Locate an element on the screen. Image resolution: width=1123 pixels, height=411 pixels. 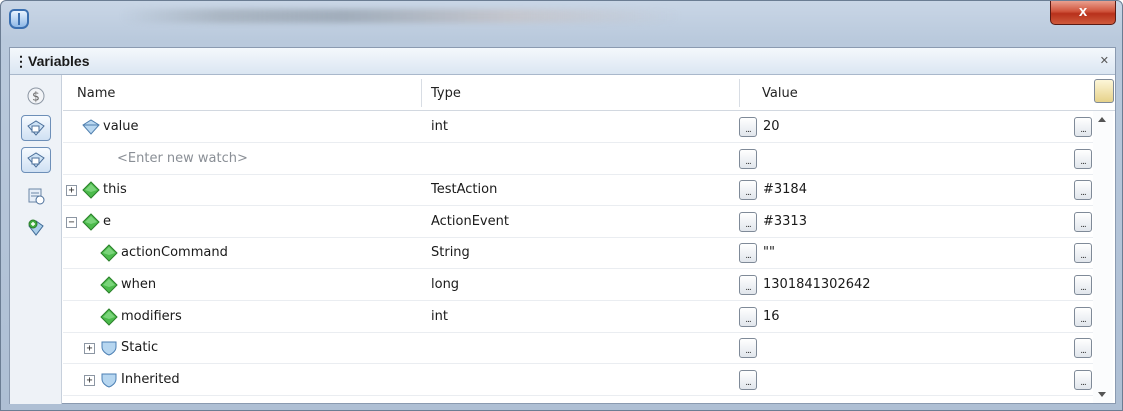
table-header: Name Type Value is located at coordinates (589, 93).